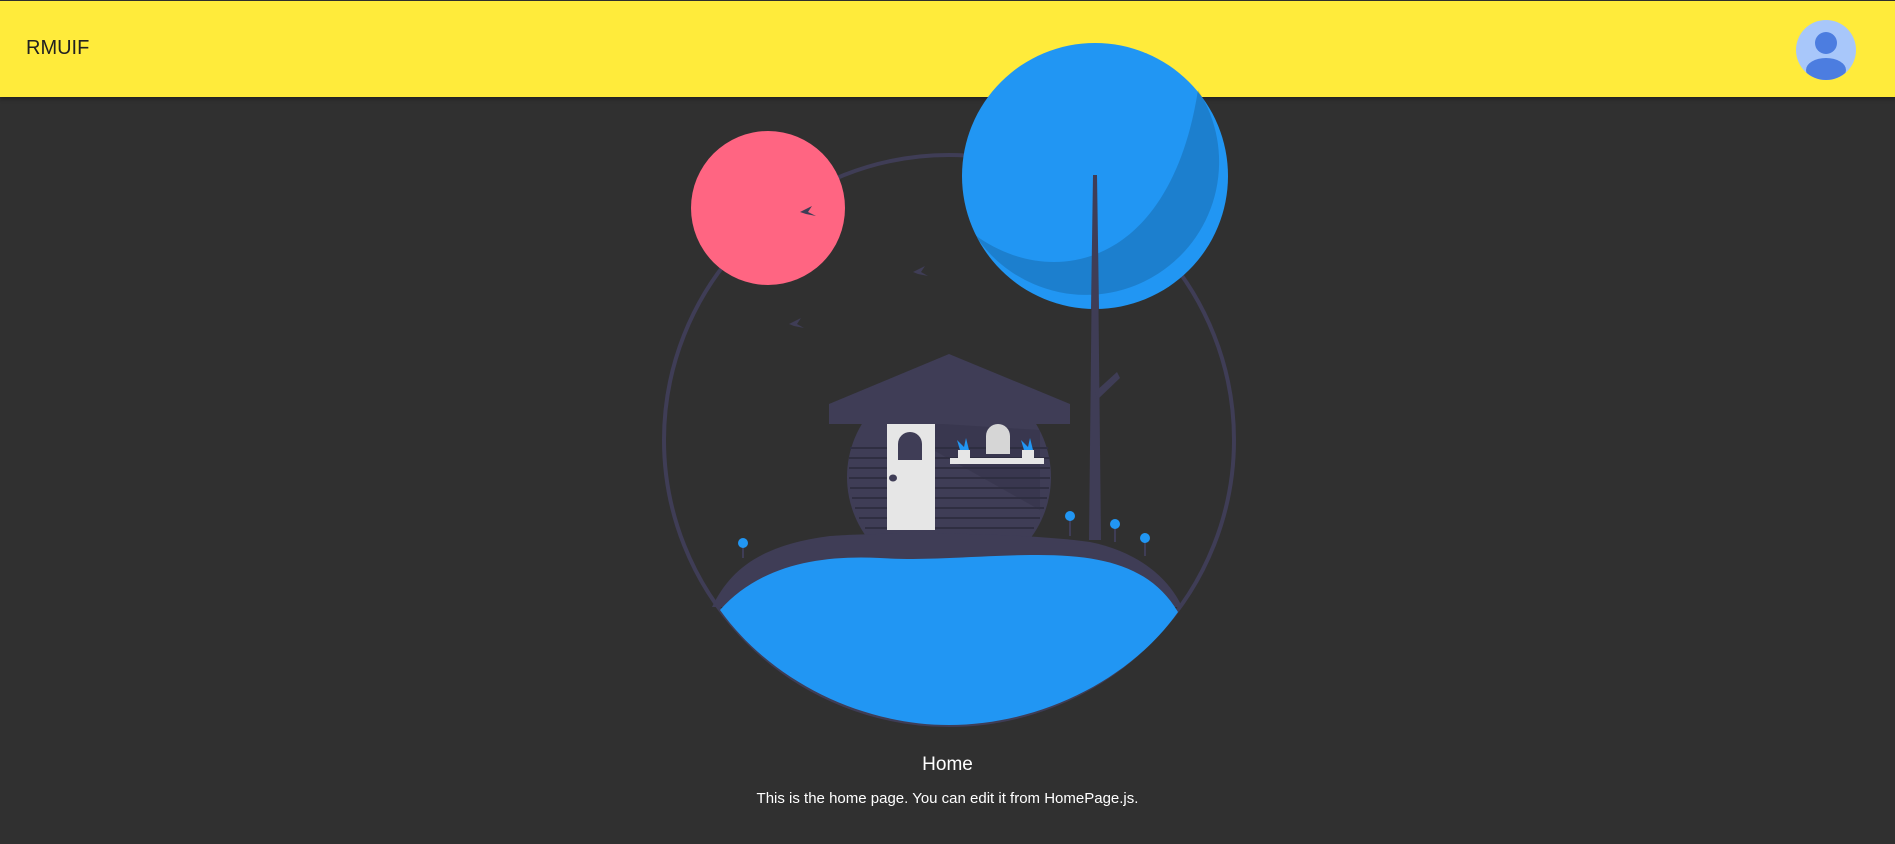 This screenshot has width=1895, height=844. What do you see at coordinates (944, 534) in the screenshot?
I see `flowers` at bounding box center [944, 534].